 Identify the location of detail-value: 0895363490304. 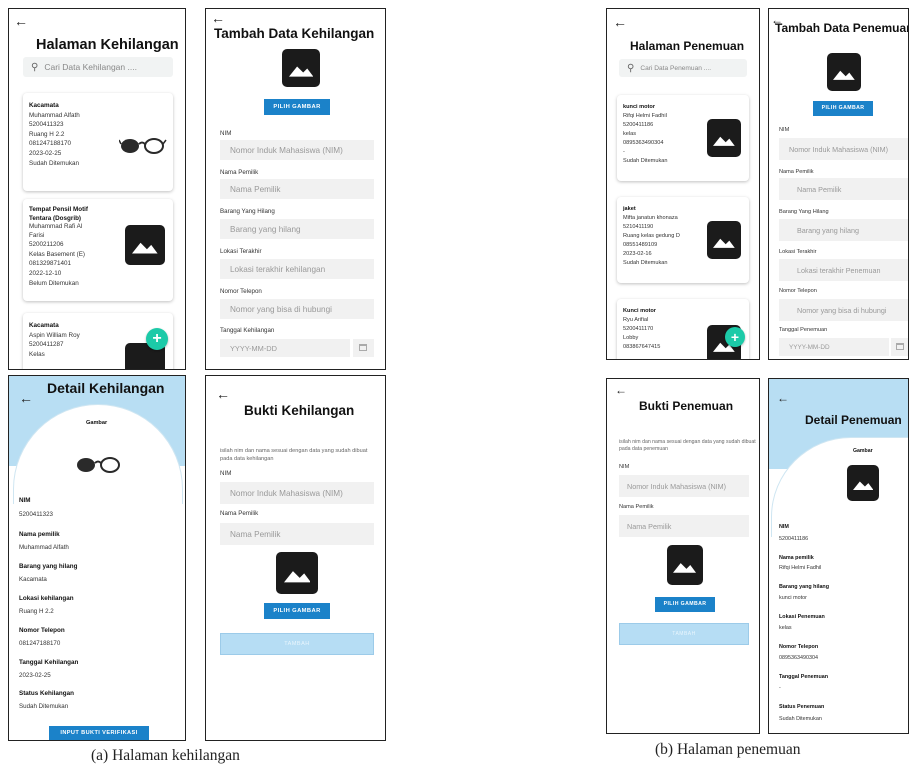
(798, 658).